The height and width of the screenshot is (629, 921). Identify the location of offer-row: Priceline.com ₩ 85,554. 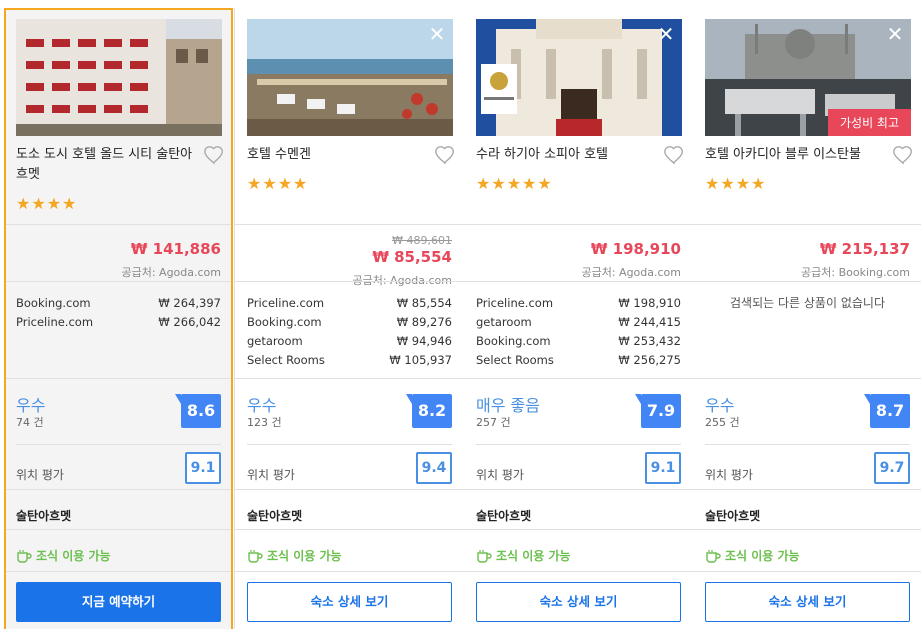
(349, 303).